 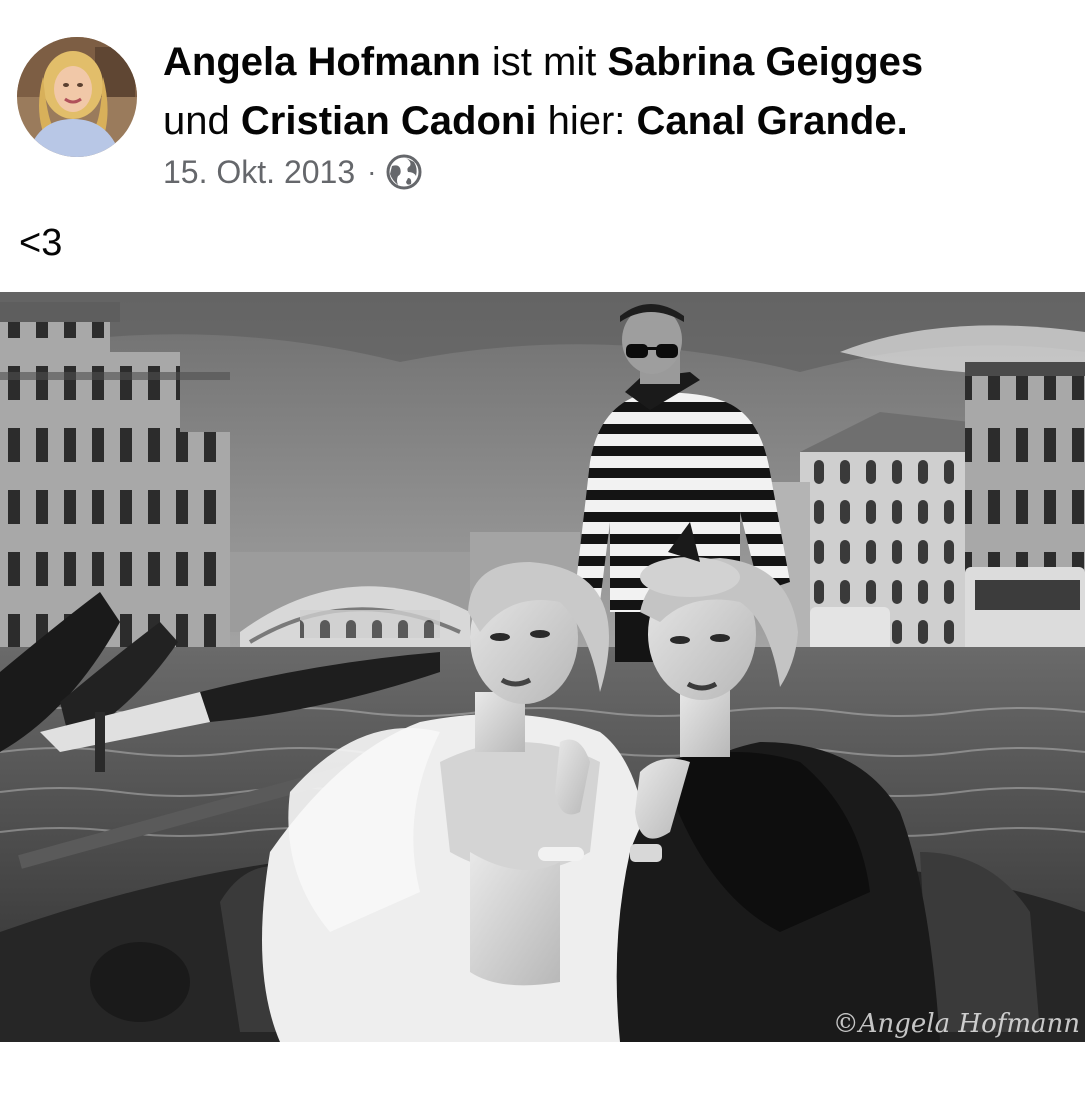 I want to click on tagged-person-link: Sabrina Geigges, so click(x=765, y=62).